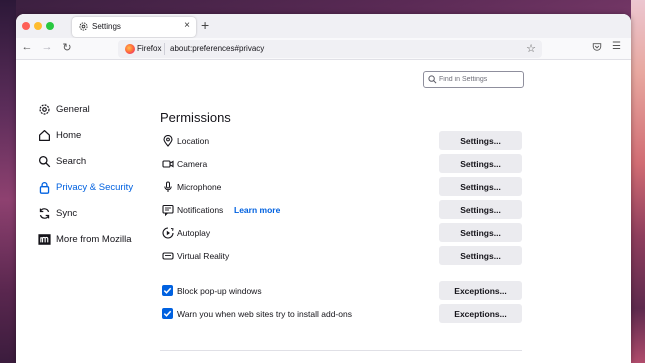 The width and height of the screenshot is (645, 363). Describe the element at coordinates (164, 49) in the screenshot. I see `url-separator` at that location.